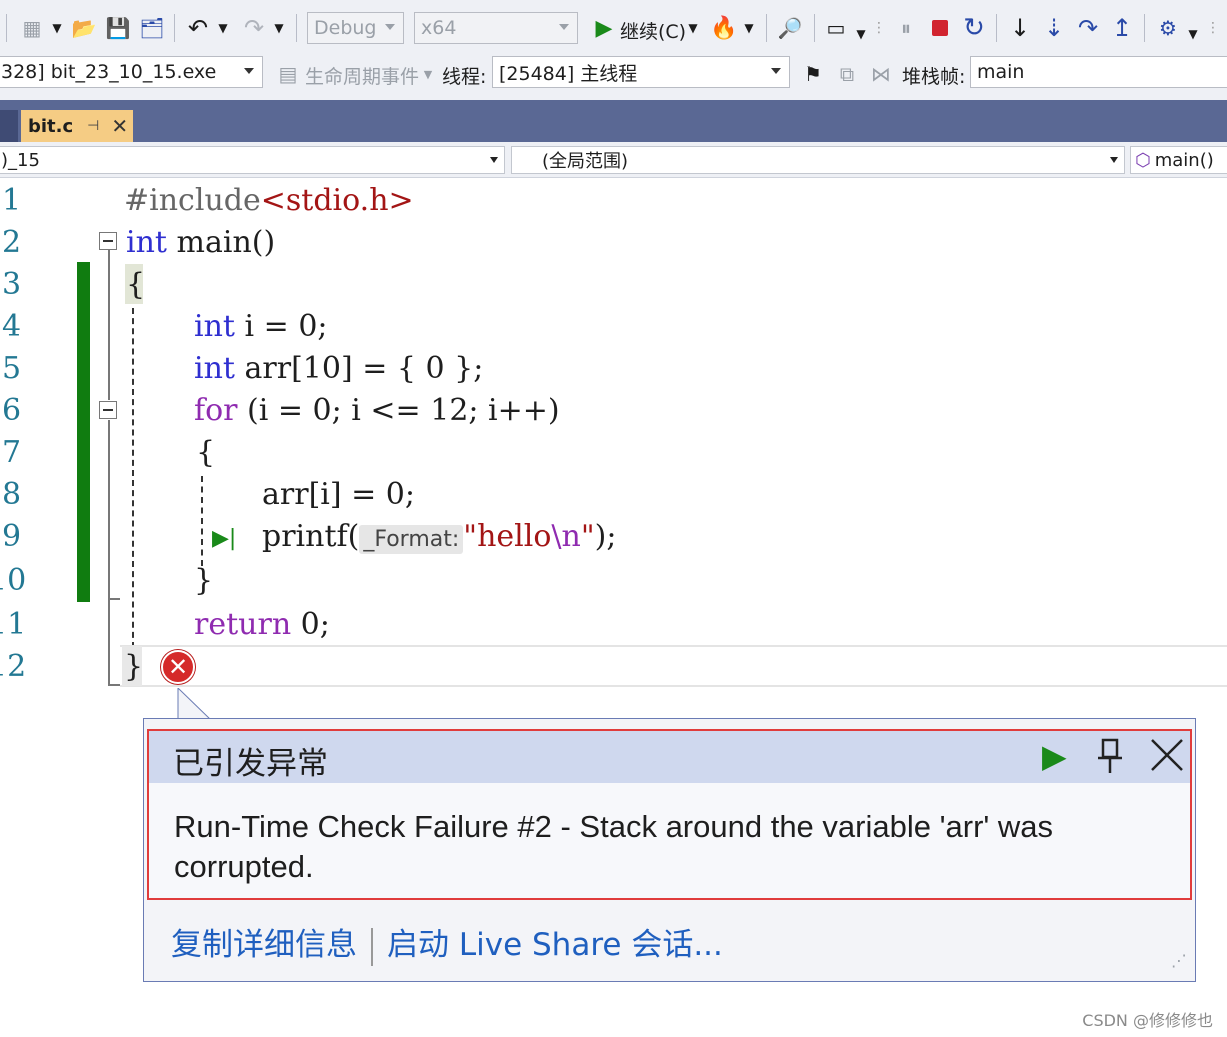 This screenshot has width=1227, height=1037. Describe the element at coordinates (673, 666) in the screenshot. I see `current-line-highlight` at that location.